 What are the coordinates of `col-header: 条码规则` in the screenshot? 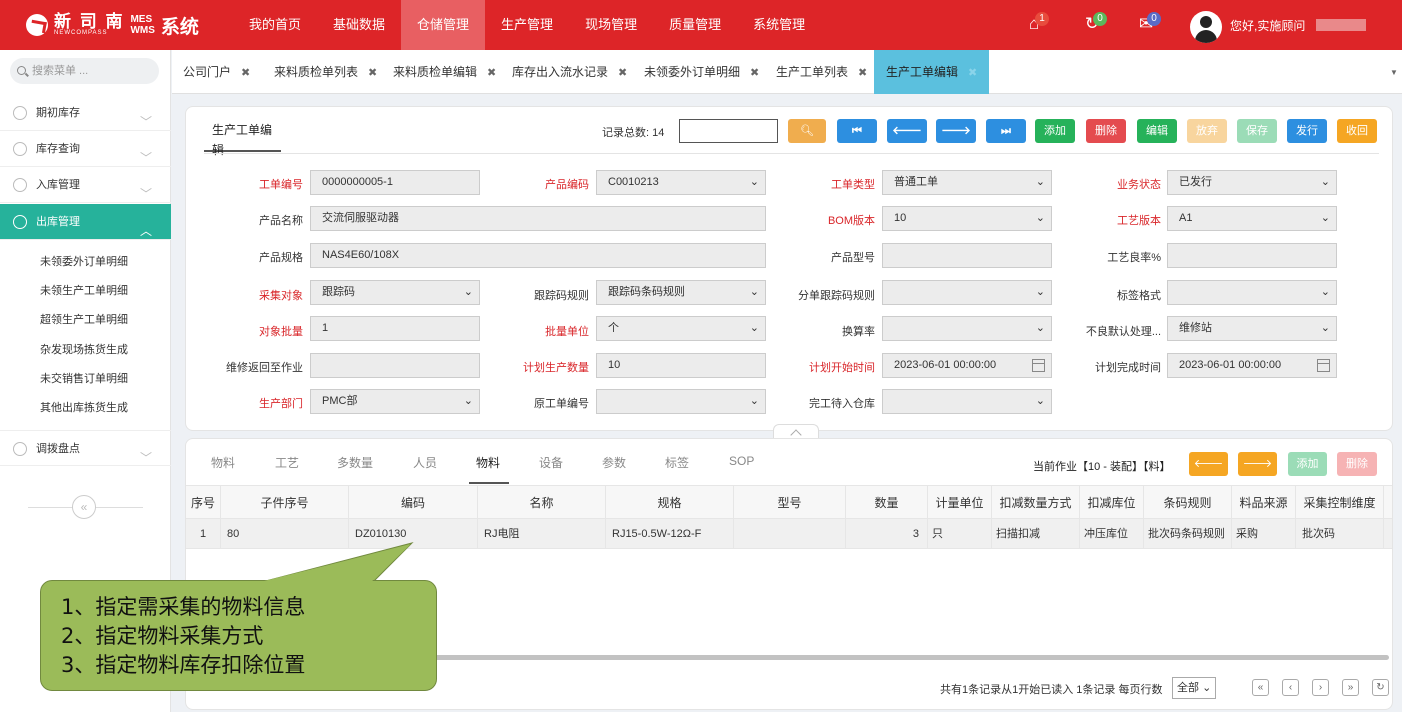 It's located at (1188, 502).